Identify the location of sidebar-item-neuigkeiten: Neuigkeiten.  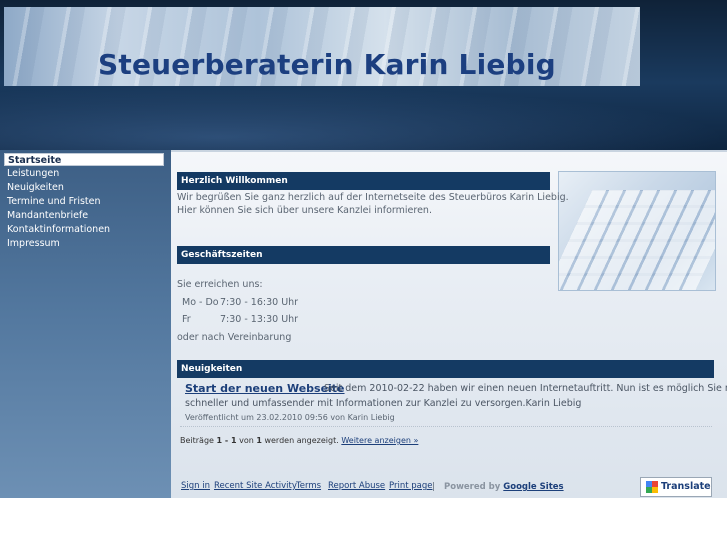
(84, 187).